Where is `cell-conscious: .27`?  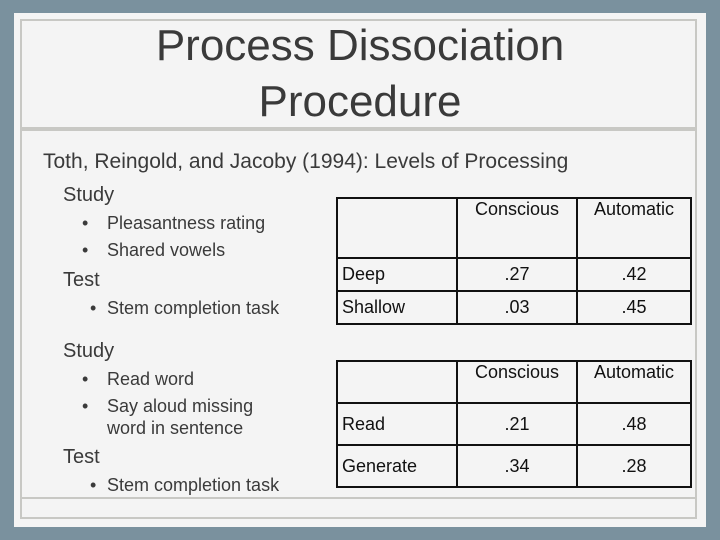
cell-conscious: .27 is located at coordinates (517, 274).